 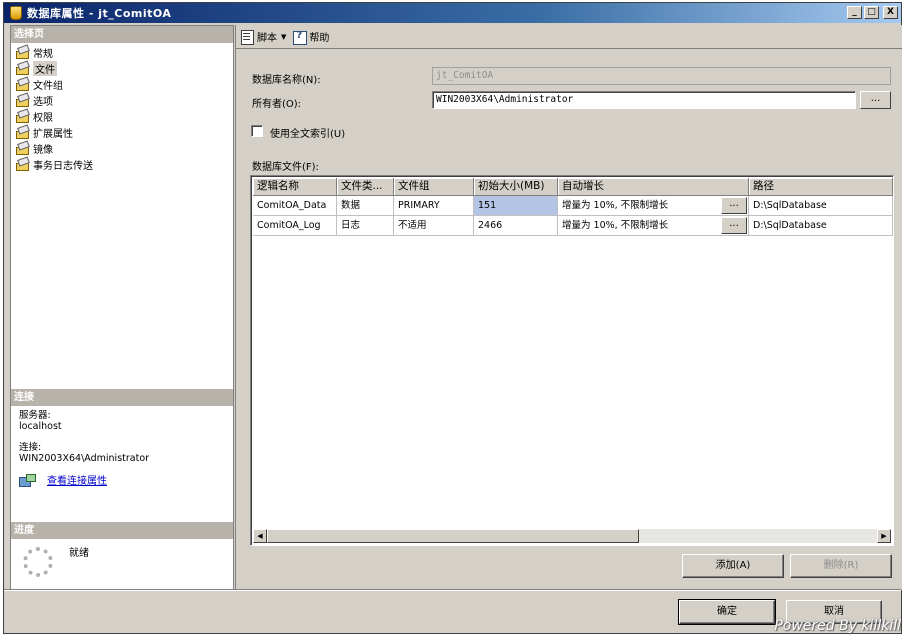 What do you see at coordinates (310, 37) in the screenshot?
I see `help-button: 帮助` at bounding box center [310, 37].